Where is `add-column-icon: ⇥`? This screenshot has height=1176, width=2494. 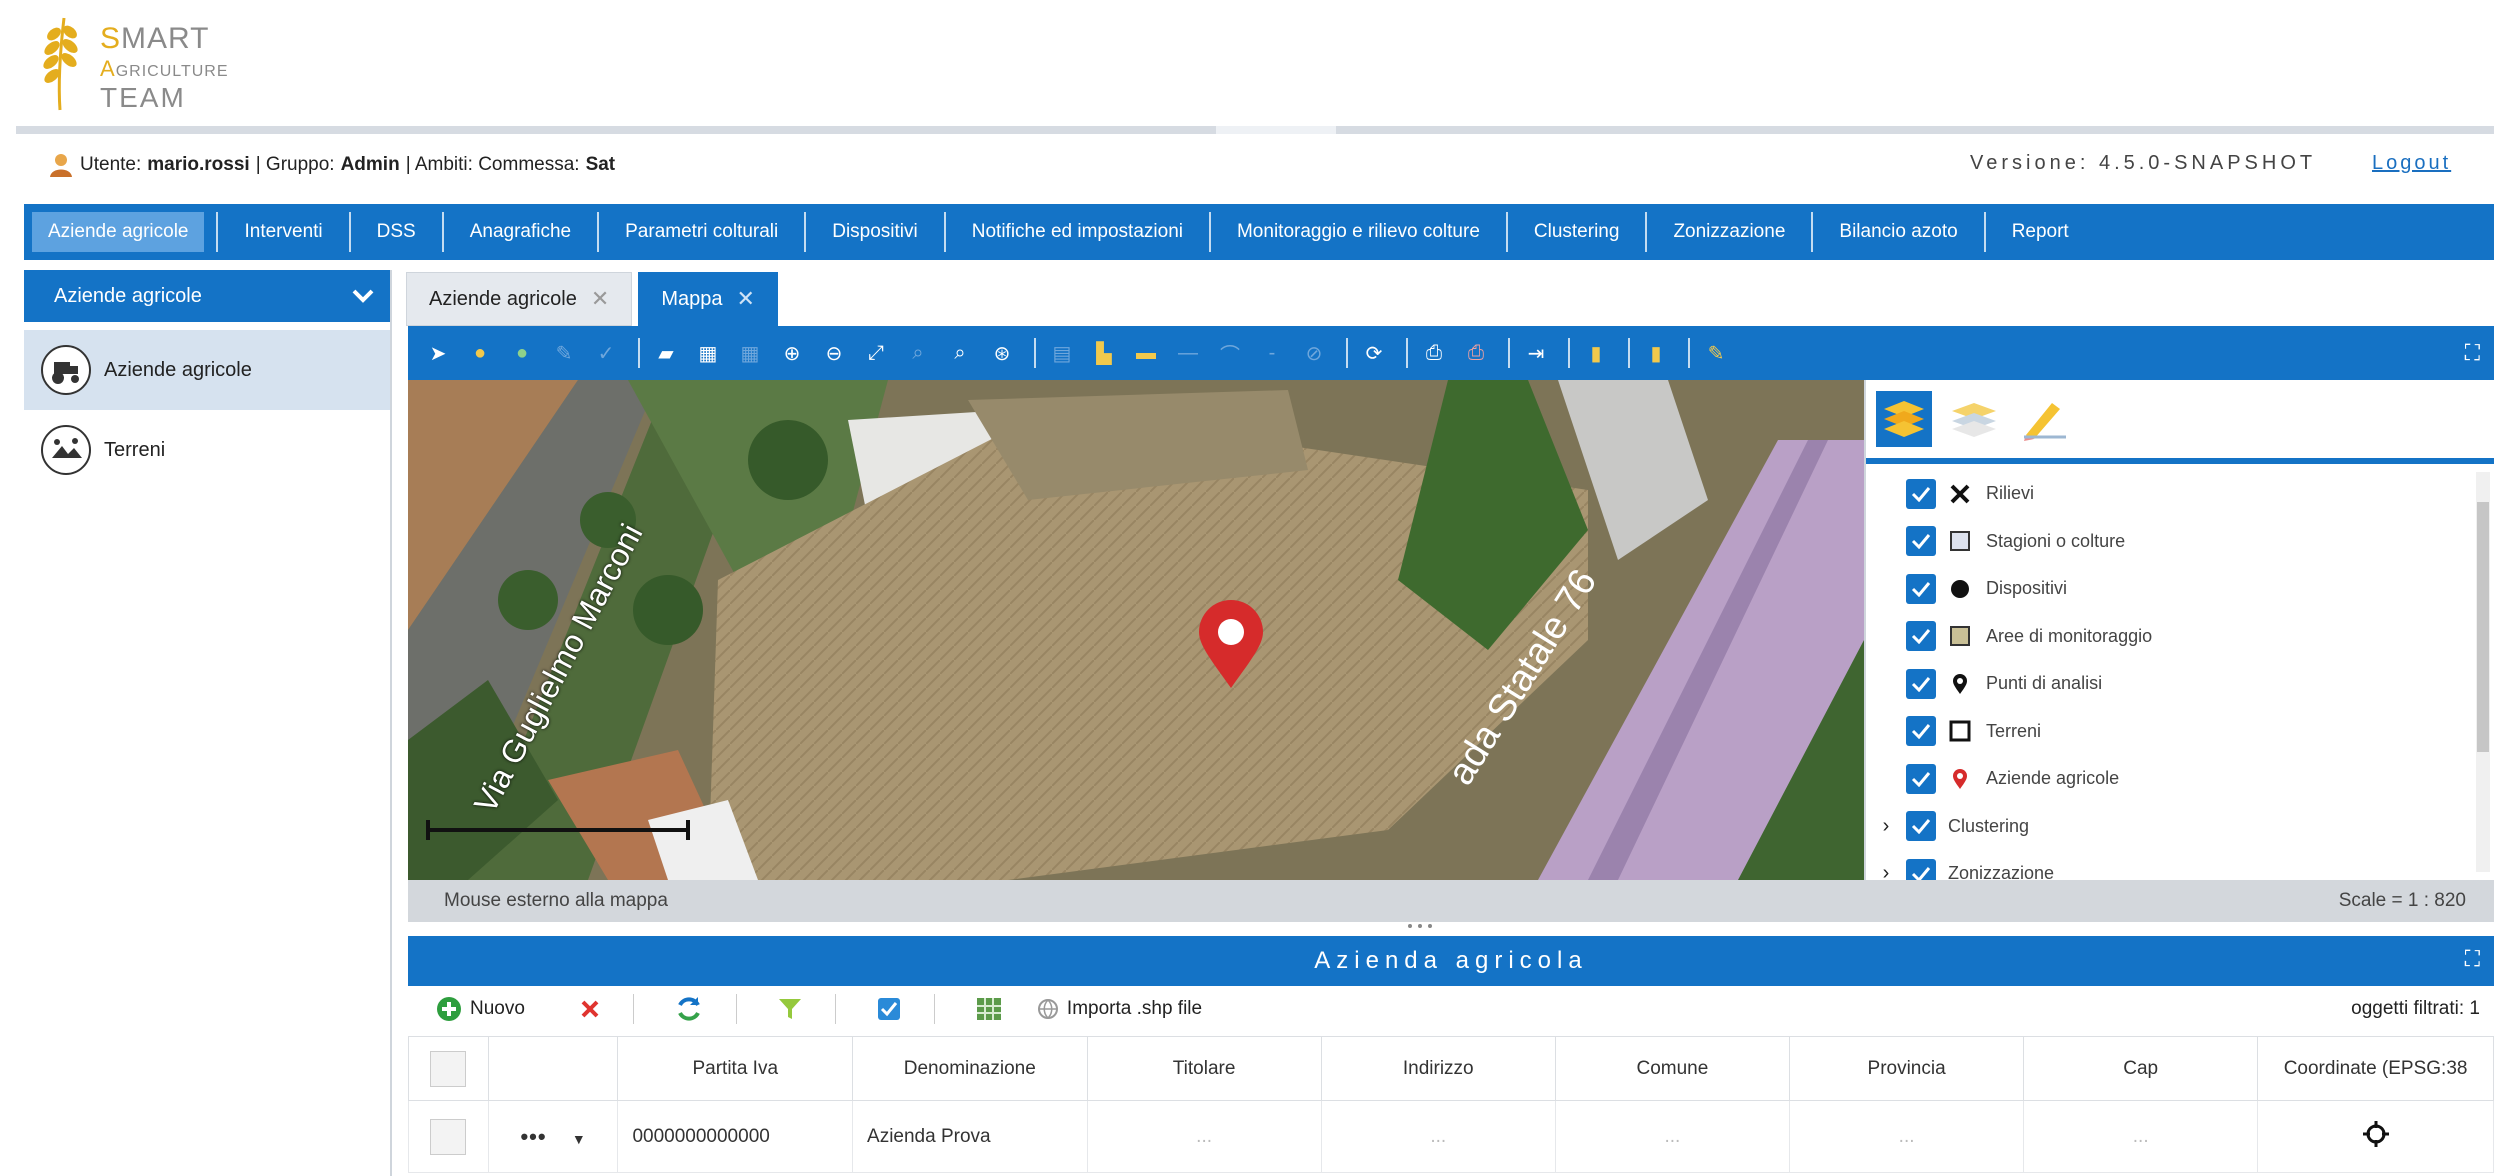 add-column-icon: ⇥ is located at coordinates (1536, 353).